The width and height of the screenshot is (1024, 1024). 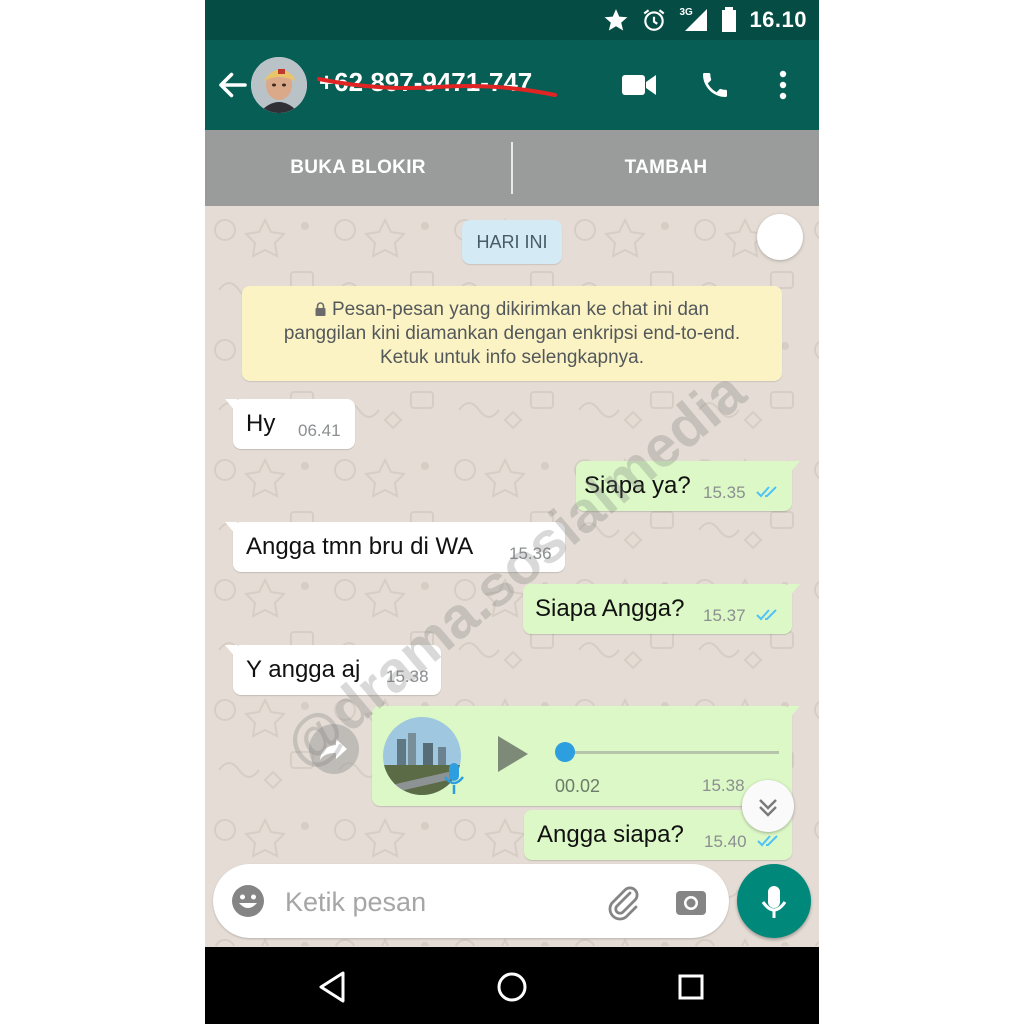 I want to click on contact-avatar, so click(x=279, y=85).